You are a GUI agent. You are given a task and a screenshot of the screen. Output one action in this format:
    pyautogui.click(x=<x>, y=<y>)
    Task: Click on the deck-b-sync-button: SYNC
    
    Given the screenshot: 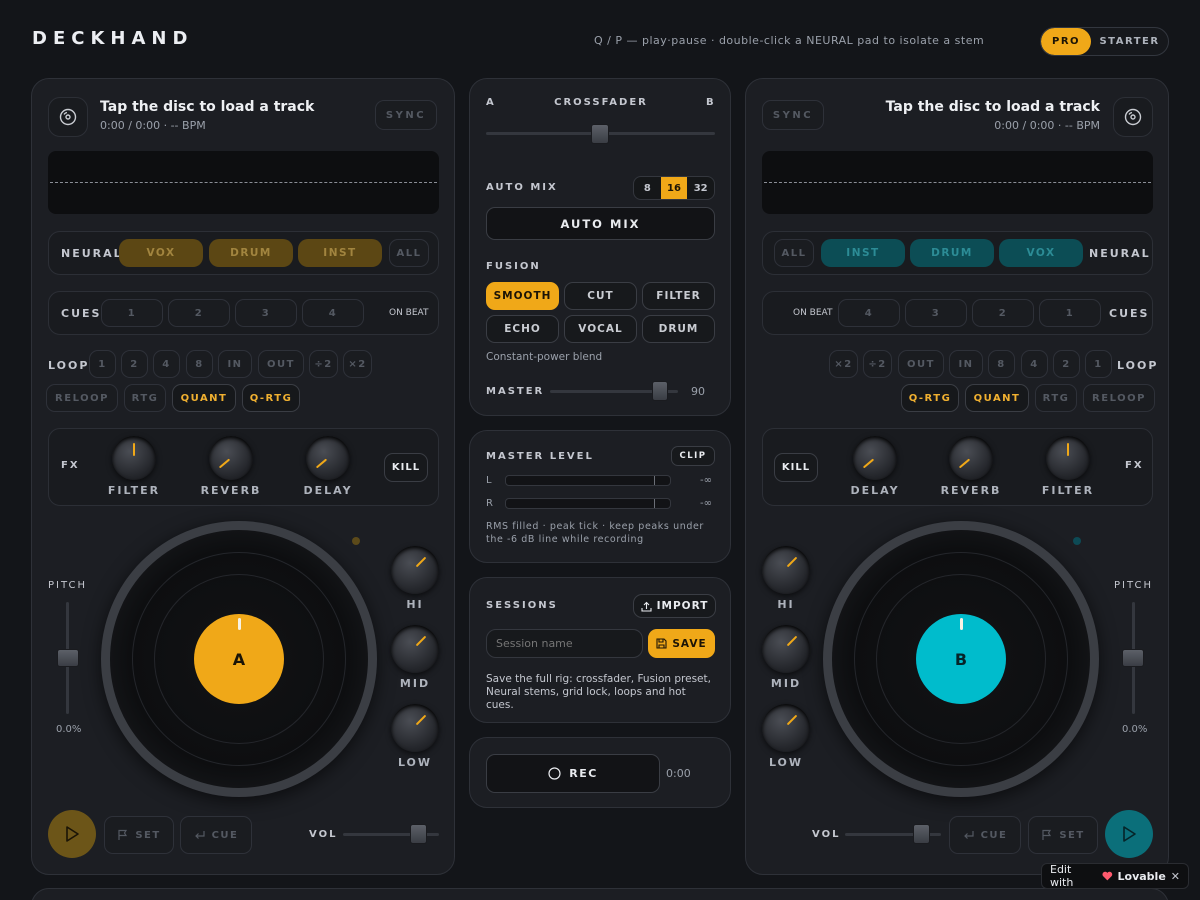 What is the action you would take?
    pyautogui.click(x=793, y=115)
    